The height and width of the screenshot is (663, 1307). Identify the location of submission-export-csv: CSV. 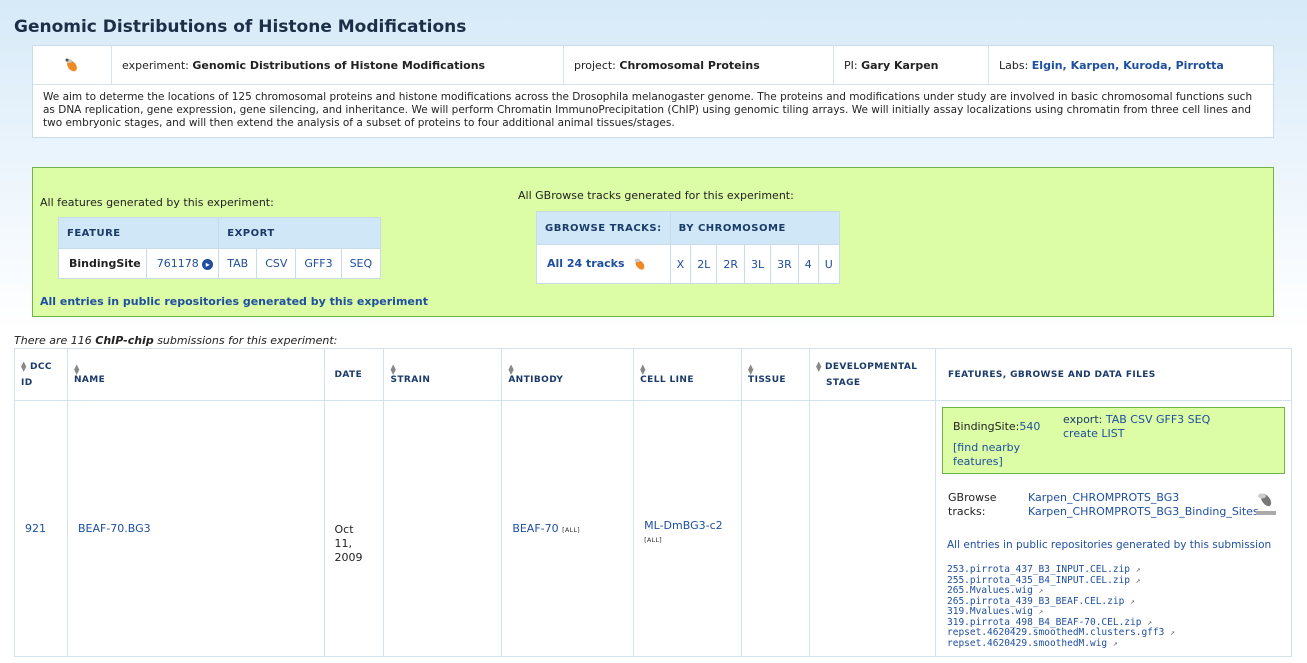
(1141, 419).